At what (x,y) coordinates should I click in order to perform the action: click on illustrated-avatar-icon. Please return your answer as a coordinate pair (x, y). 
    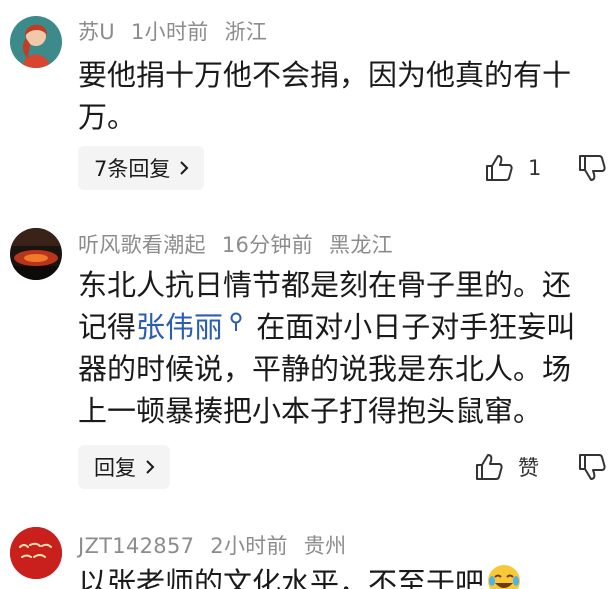
    Looking at the image, I should click on (36, 42).